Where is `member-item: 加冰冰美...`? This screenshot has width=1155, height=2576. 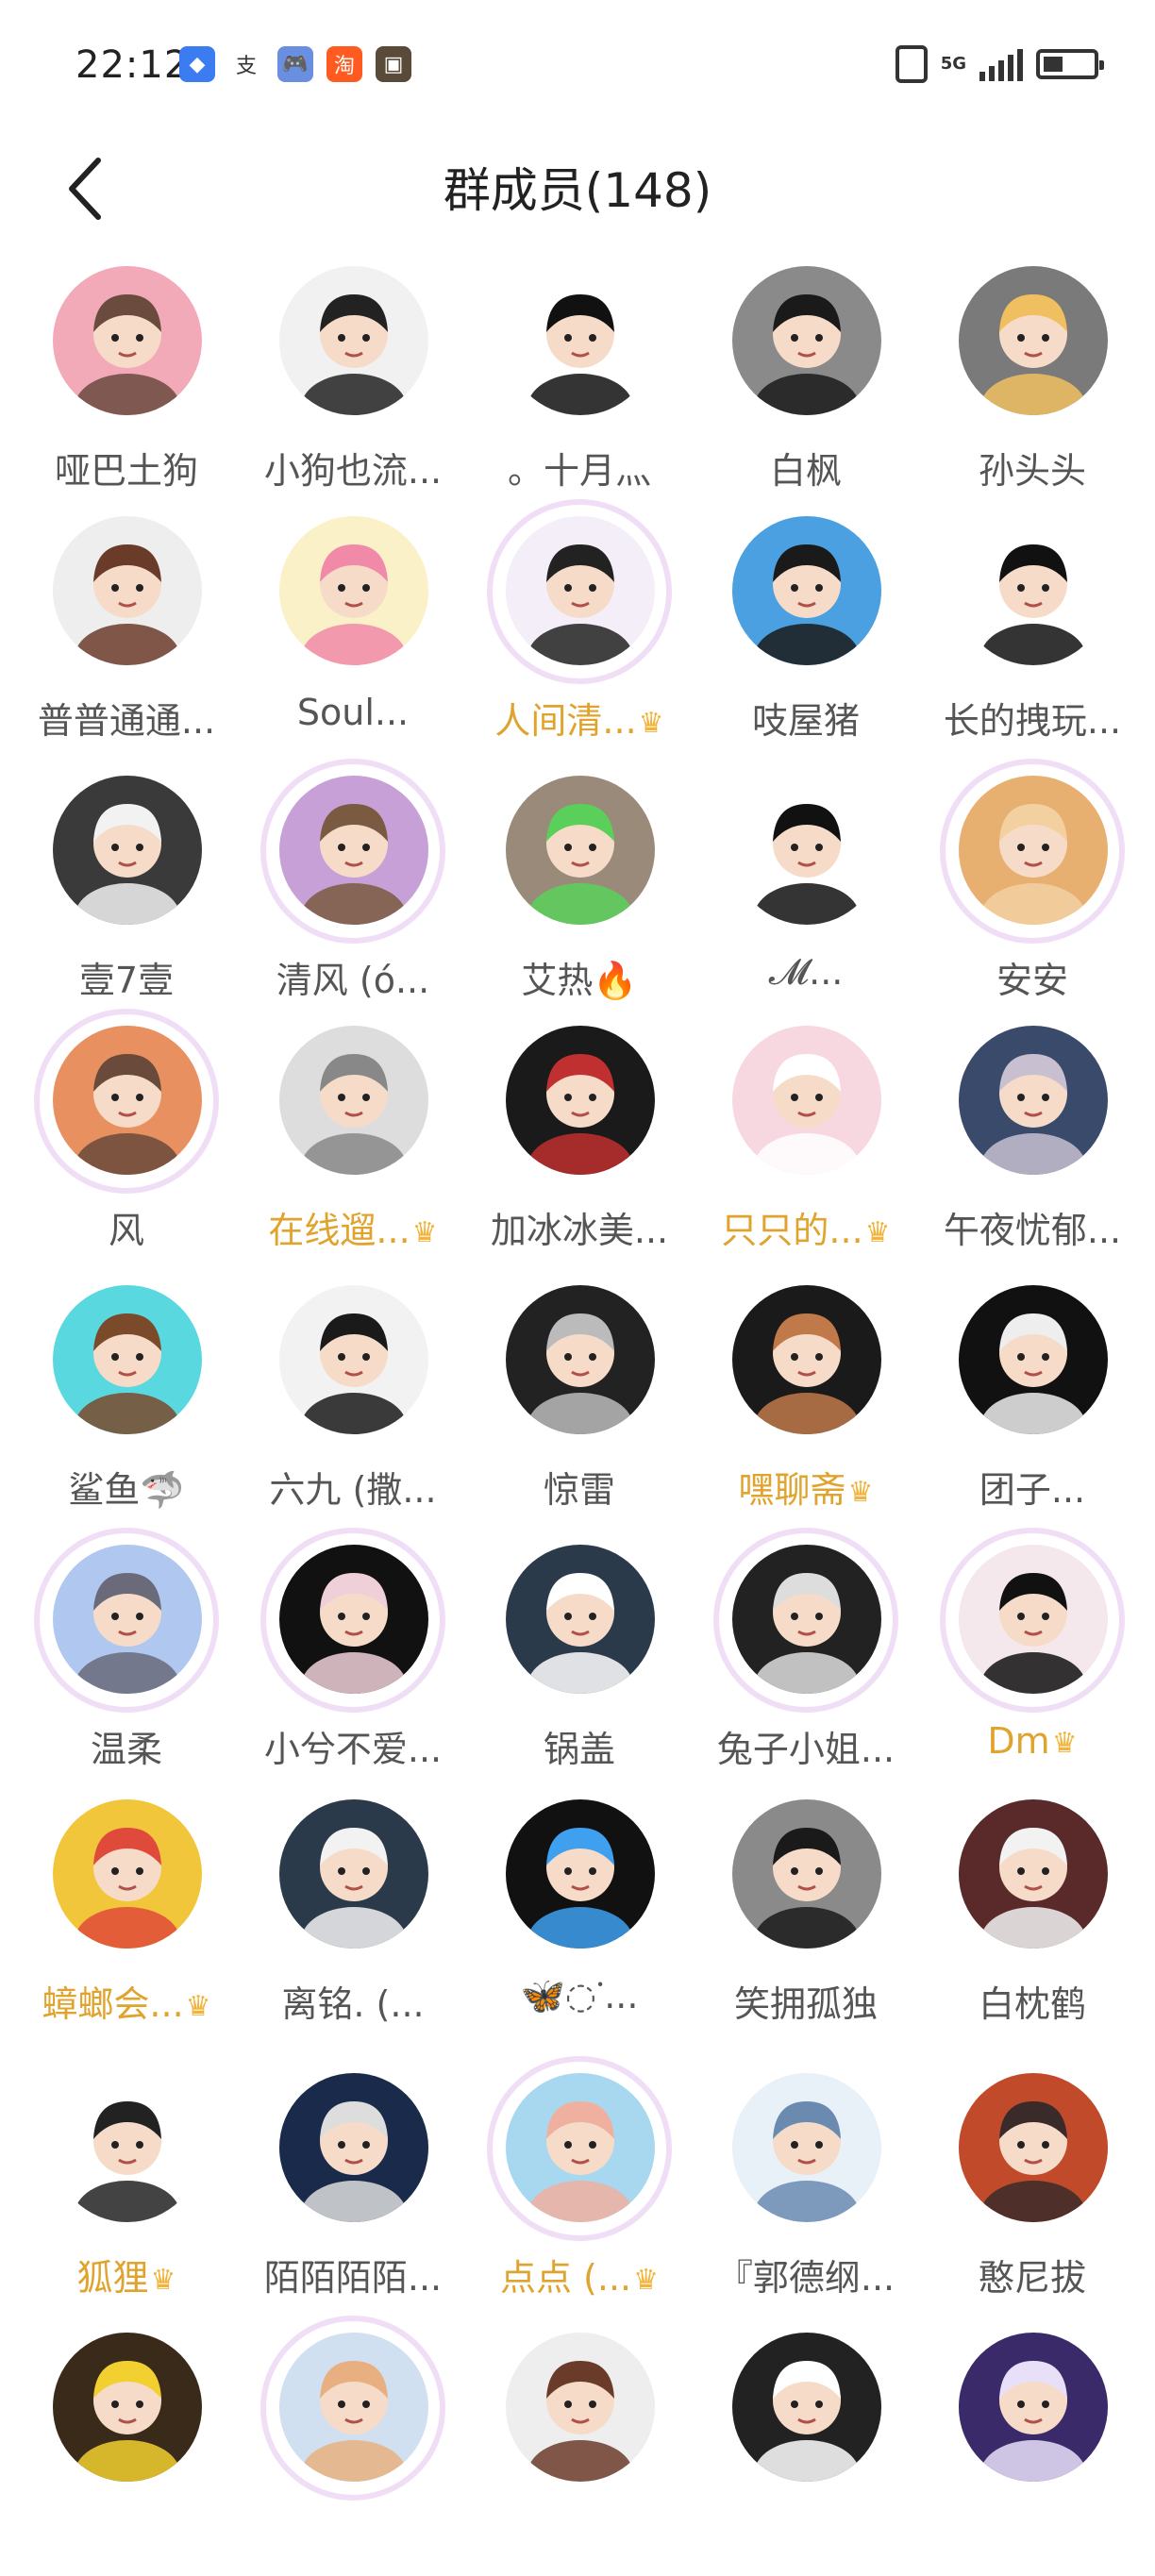 member-item: 加冰冰美... is located at coordinates (579, 1141).